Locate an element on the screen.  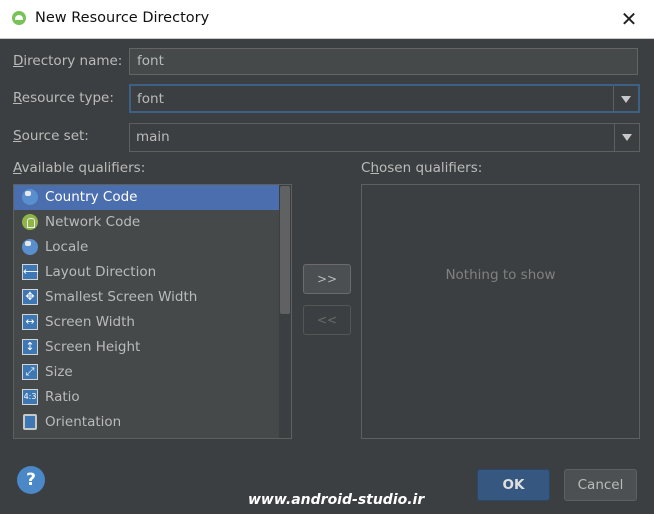
list-item-smallest-screen-width: ✥ Smallest Screen Width is located at coordinates (152, 297).